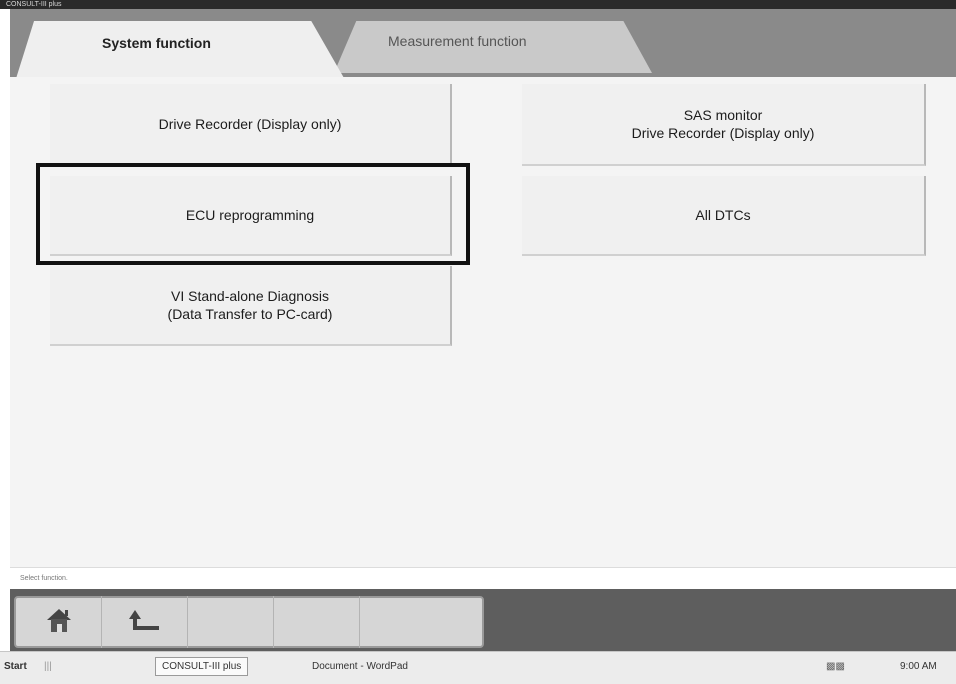 The image size is (956, 684). I want to click on status-line: Select function., so click(483, 578).